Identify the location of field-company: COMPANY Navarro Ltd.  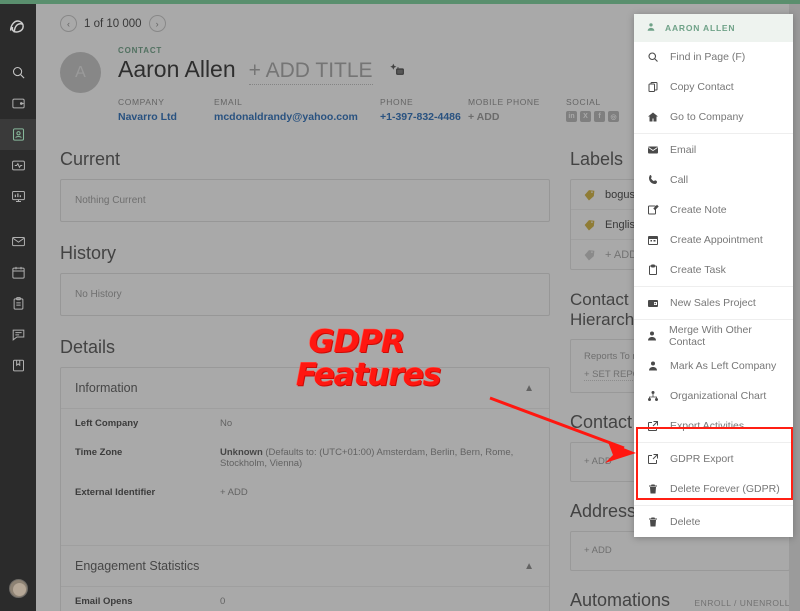
(166, 110).